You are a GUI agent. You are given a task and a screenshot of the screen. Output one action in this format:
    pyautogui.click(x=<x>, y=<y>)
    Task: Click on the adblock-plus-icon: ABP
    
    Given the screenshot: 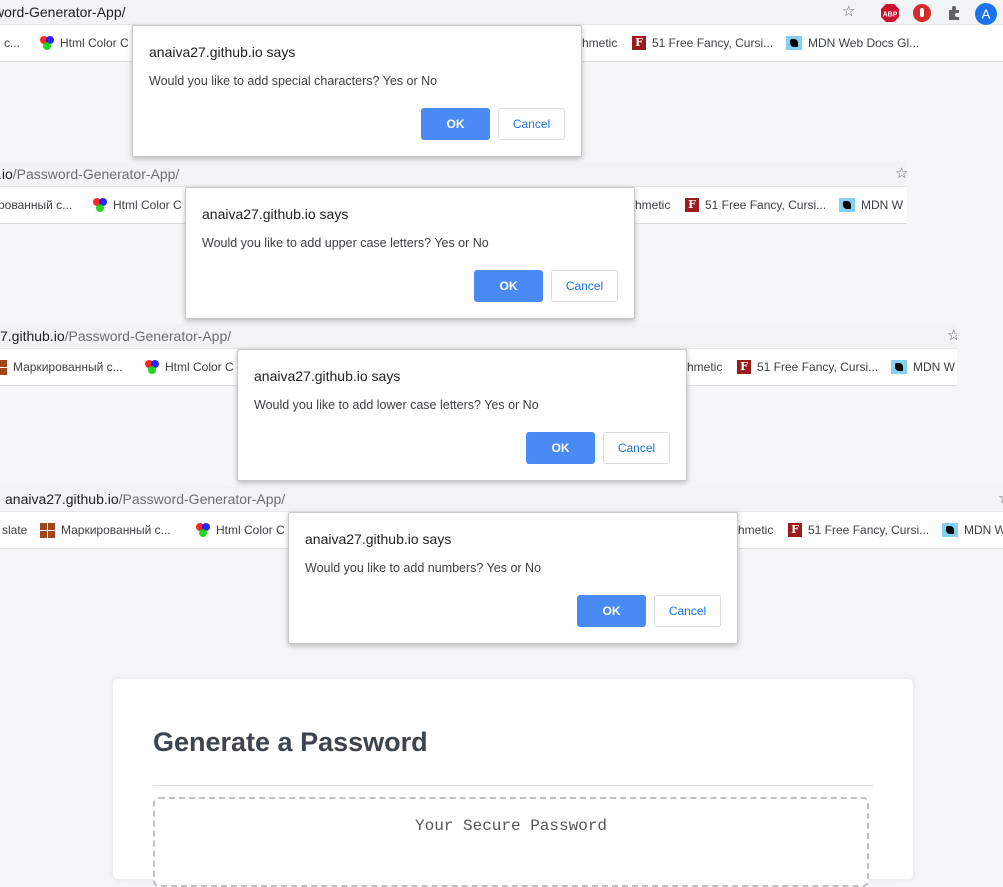 What is the action you would take?
    pyautogui.click(x=890, y=13)
    